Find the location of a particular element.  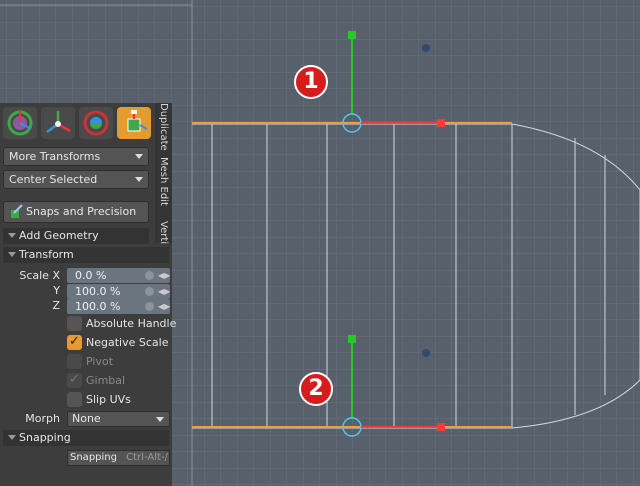

scale-tool-button is located at coordinates (134, 123).